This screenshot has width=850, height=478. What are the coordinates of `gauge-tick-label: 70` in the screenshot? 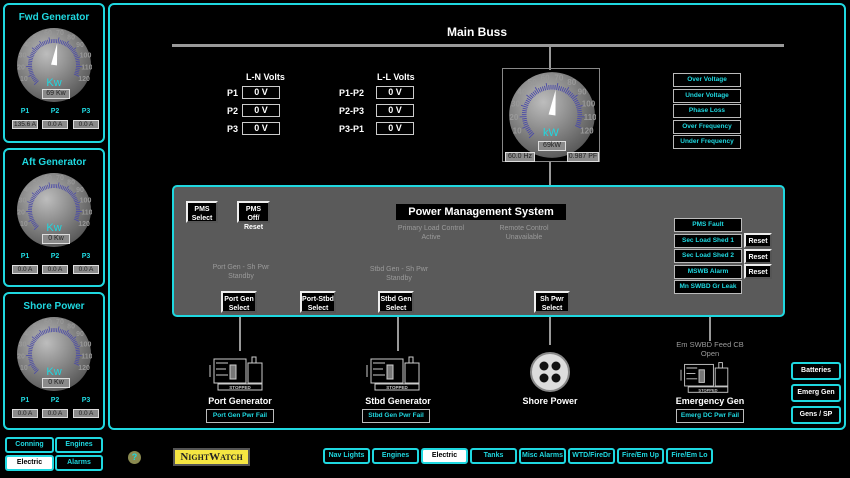 It's located at (60, 322).